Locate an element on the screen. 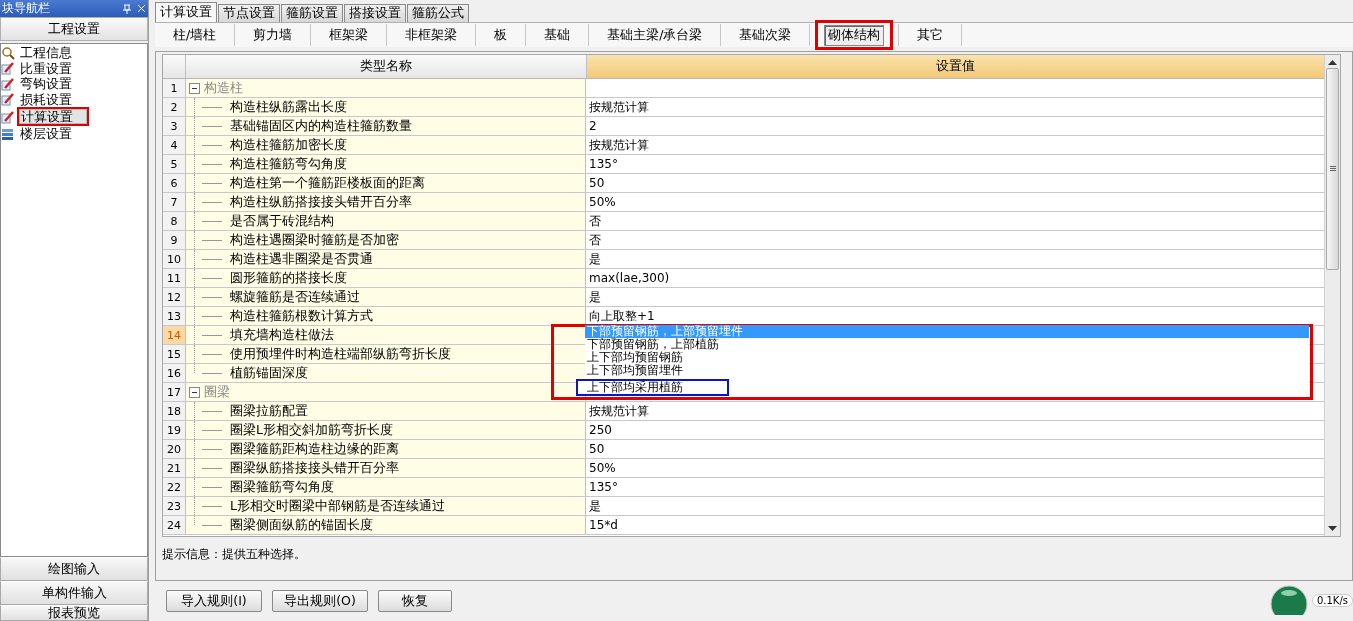 This screenshot has width=1353, height=621. setting-name-cell: 基础锚固区内的构造柱箍筋数量 is located at coordinates (386, 126).